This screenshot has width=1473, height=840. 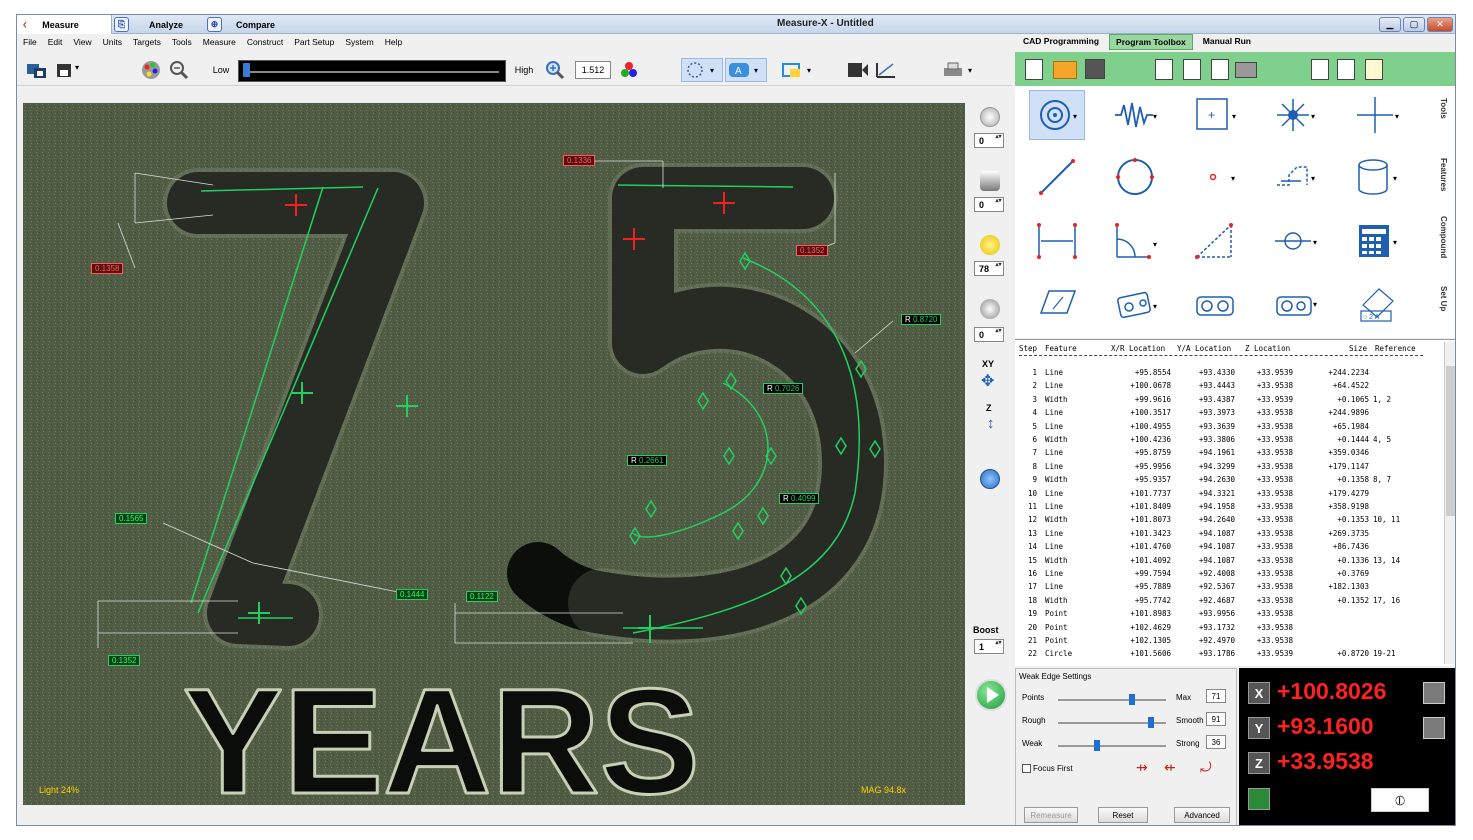 I want to click on table-row: 17 Line +95.7889 +92.5367 +33.9538 +182.1303, so click(x=1230, y=588).